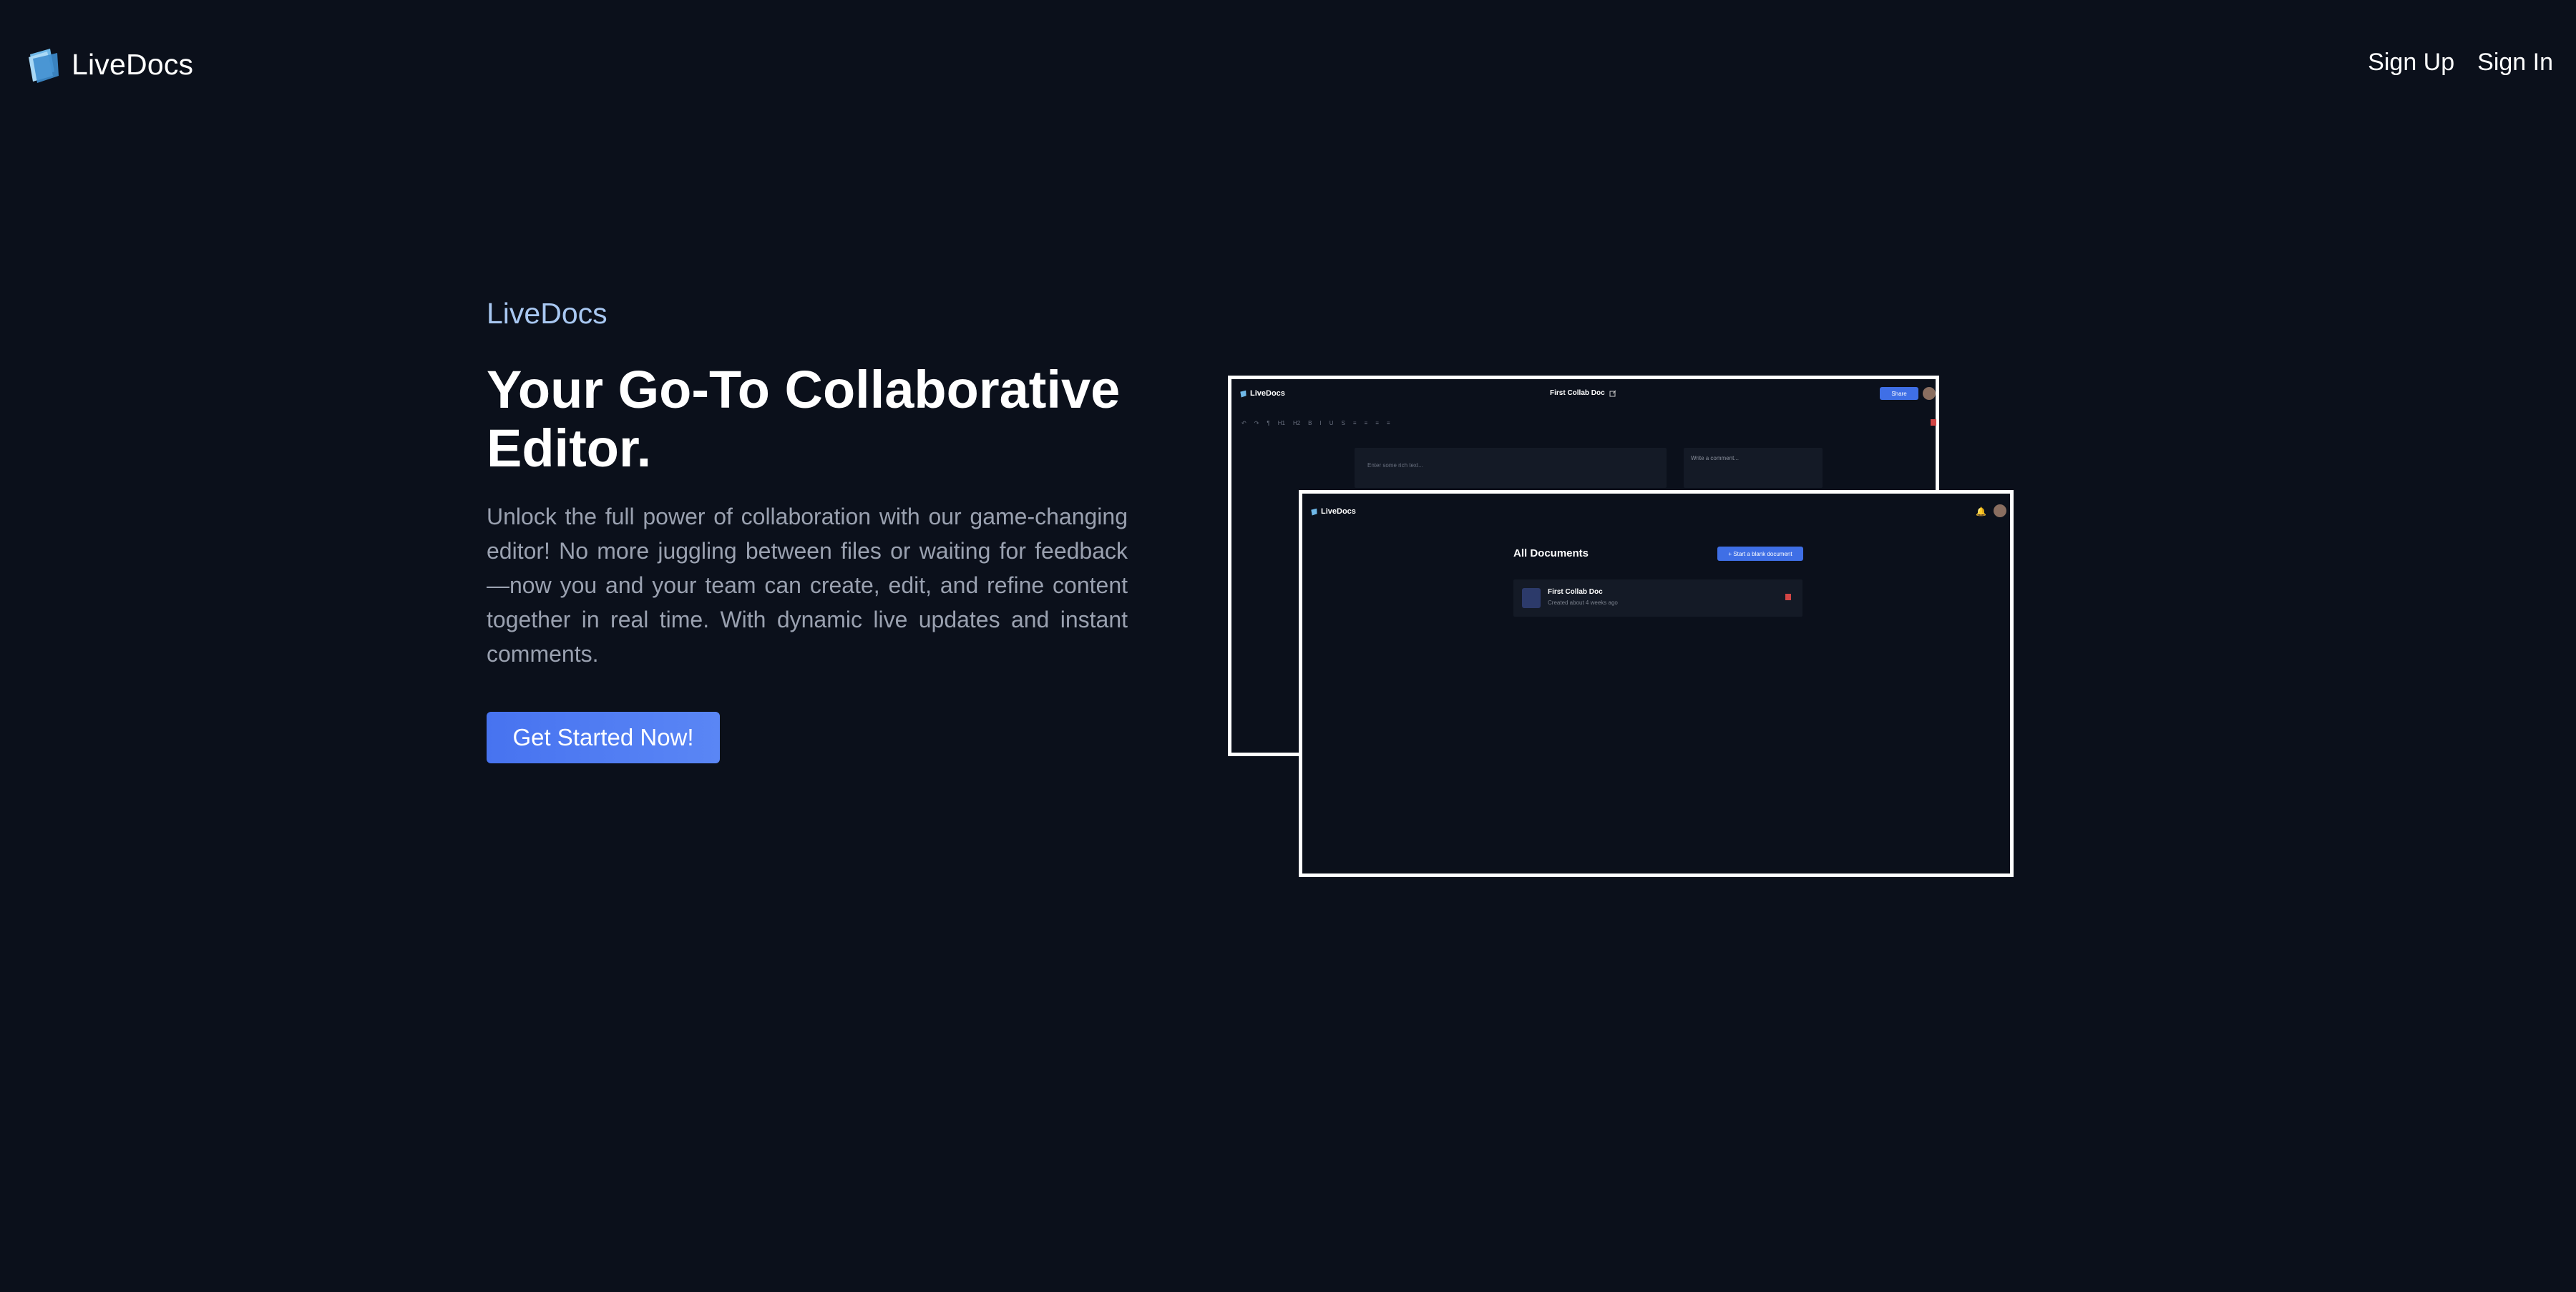 The image size is (2576, 1292). What do you see at coordinates (1981, 511) in the screenshot?
I see `bell-icon: 🔔` at bounding box center [1981, 511].